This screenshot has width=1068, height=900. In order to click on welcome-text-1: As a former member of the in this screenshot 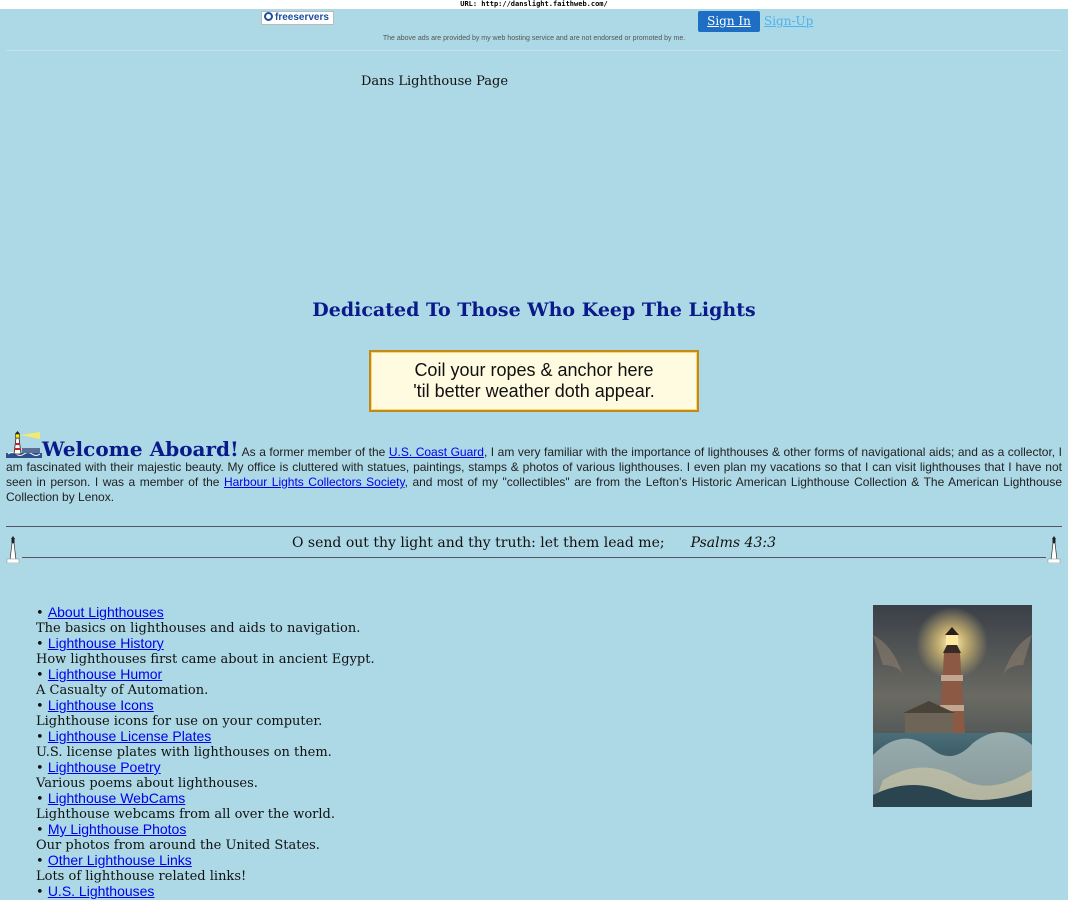, I will do `click(313, 452)`.